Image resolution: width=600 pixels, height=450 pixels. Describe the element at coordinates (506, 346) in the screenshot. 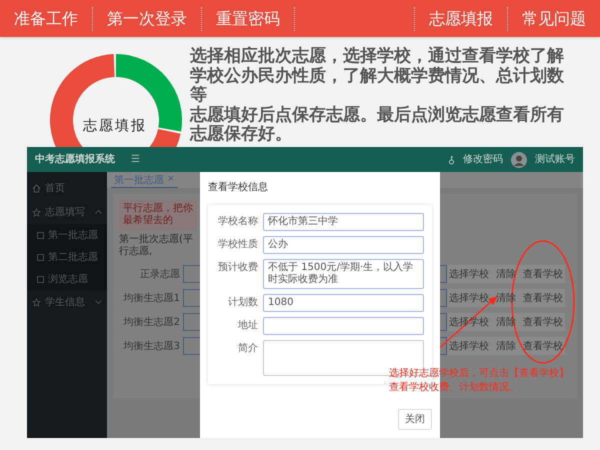

I see `action-link: 清除` at that location.